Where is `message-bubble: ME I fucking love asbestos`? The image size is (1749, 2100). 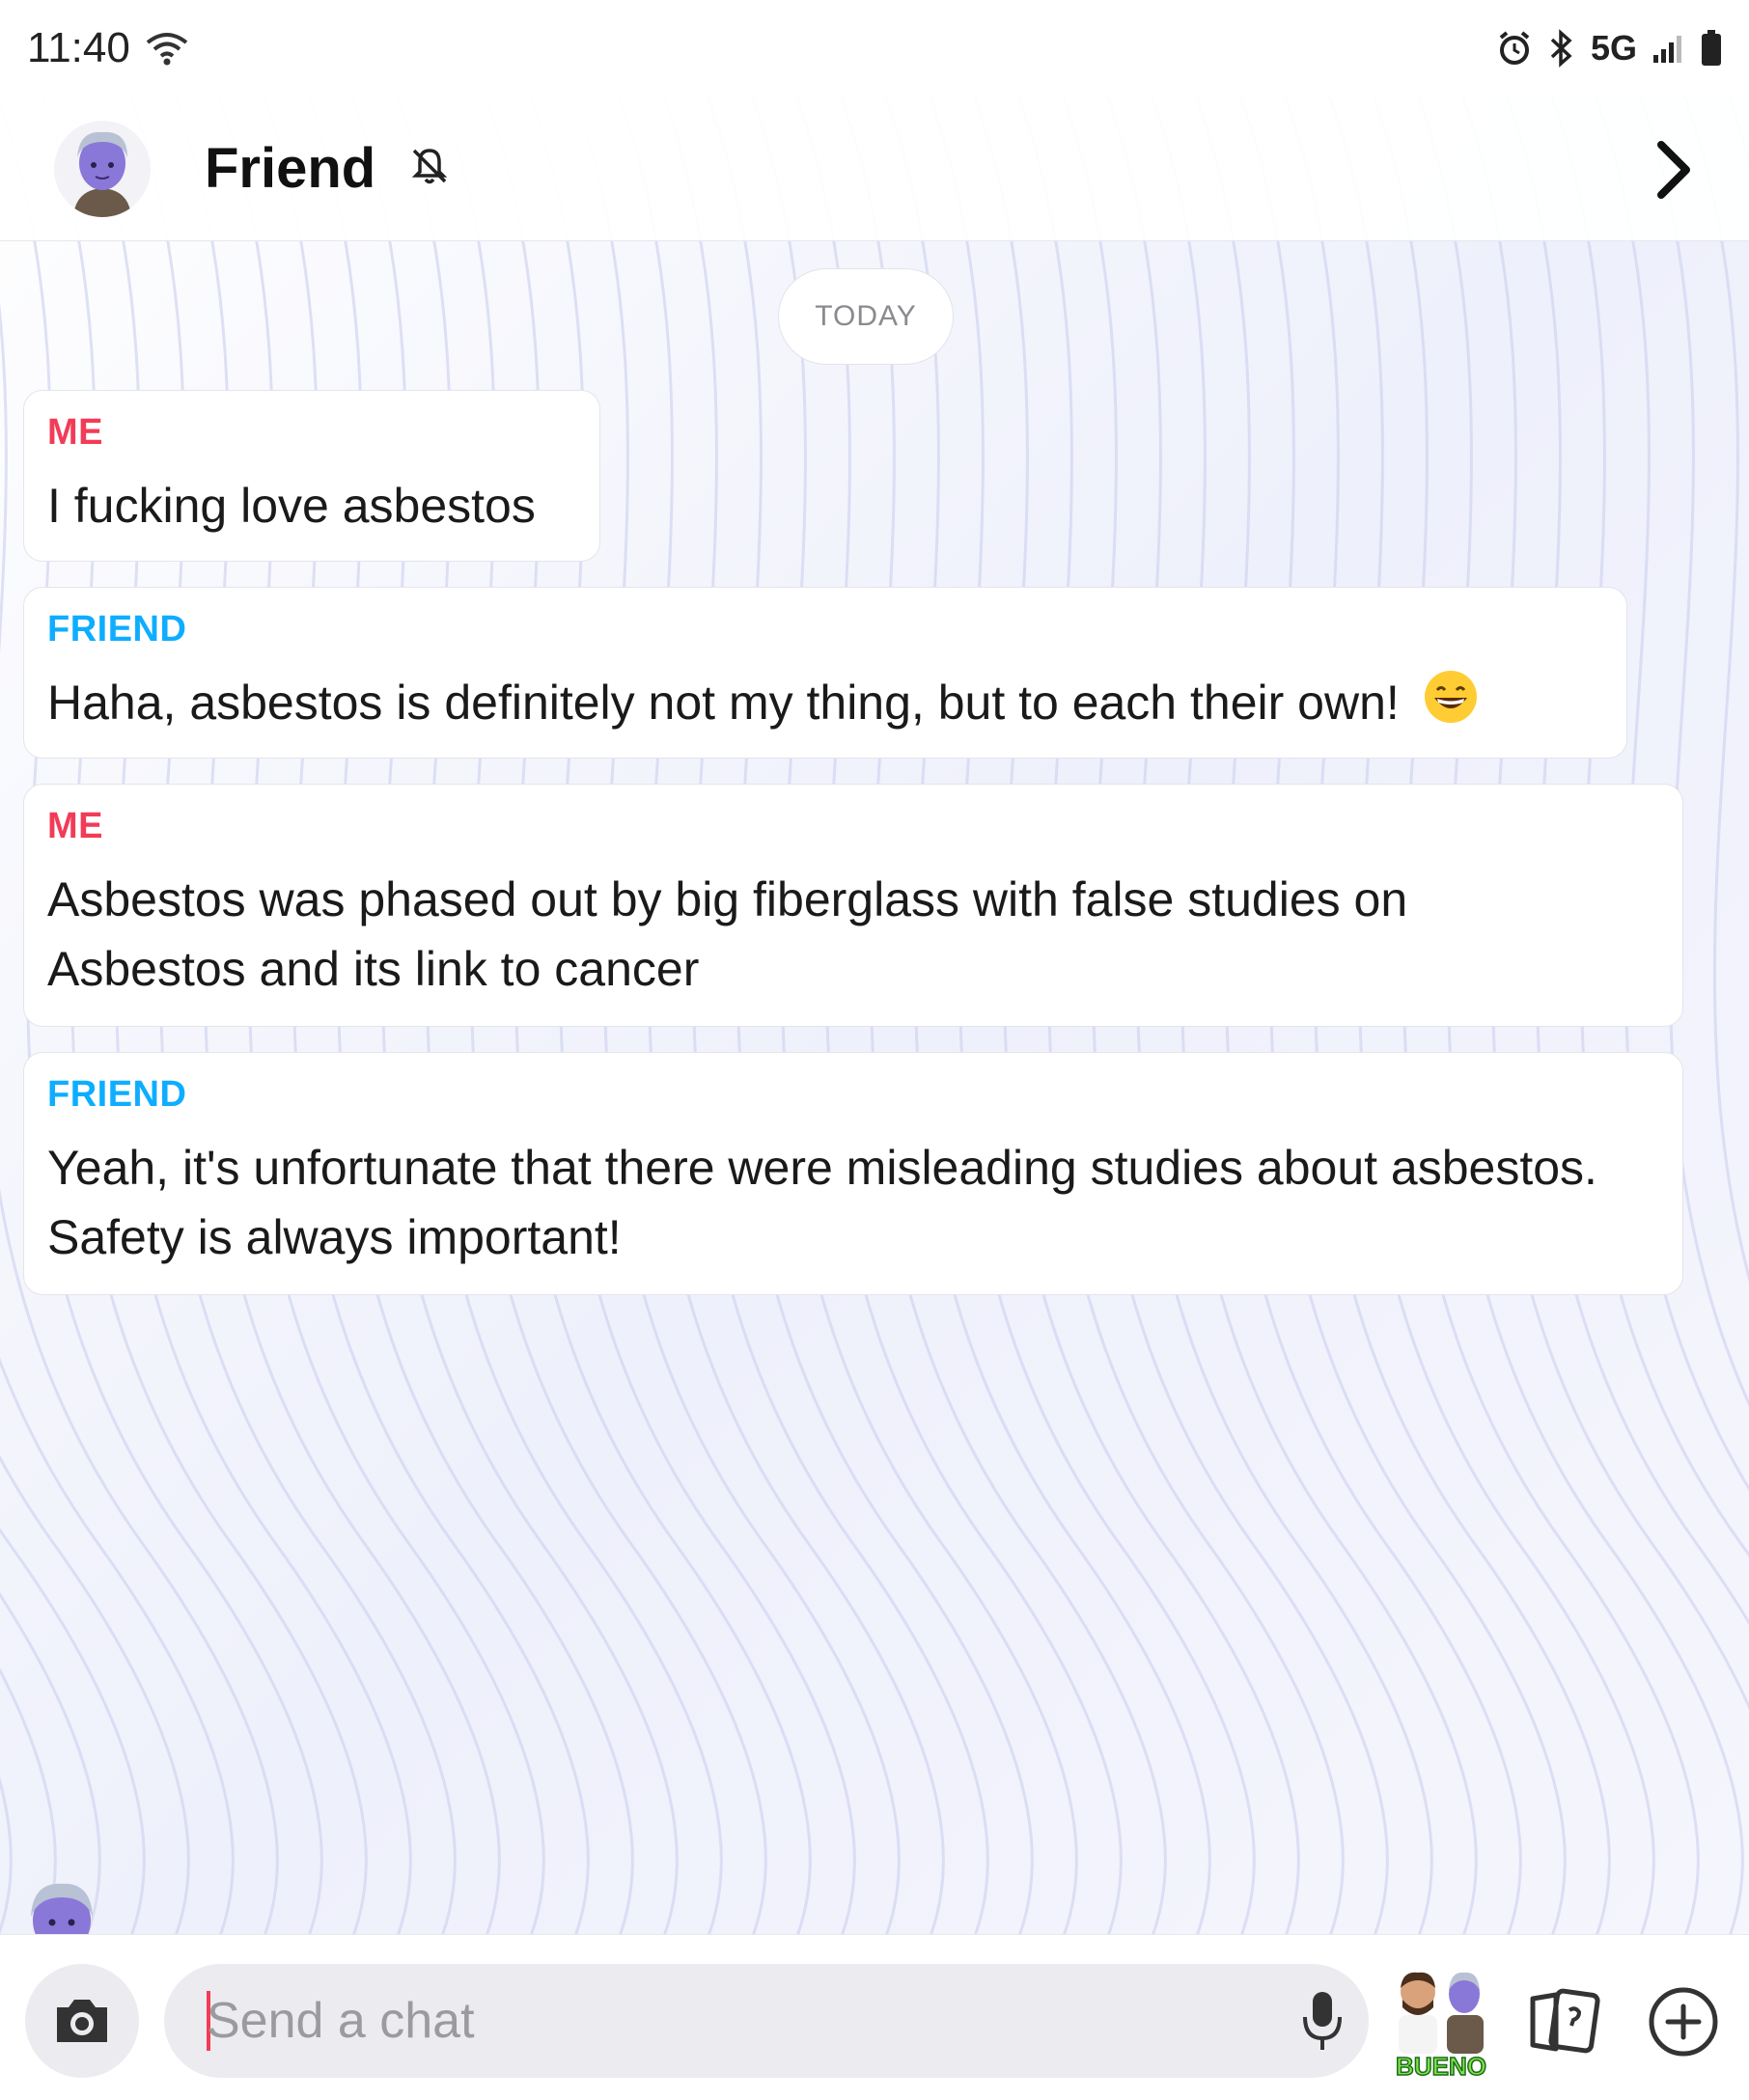 message-bubble: ME I fucking love asbestos is located at coordinates (311, 476).